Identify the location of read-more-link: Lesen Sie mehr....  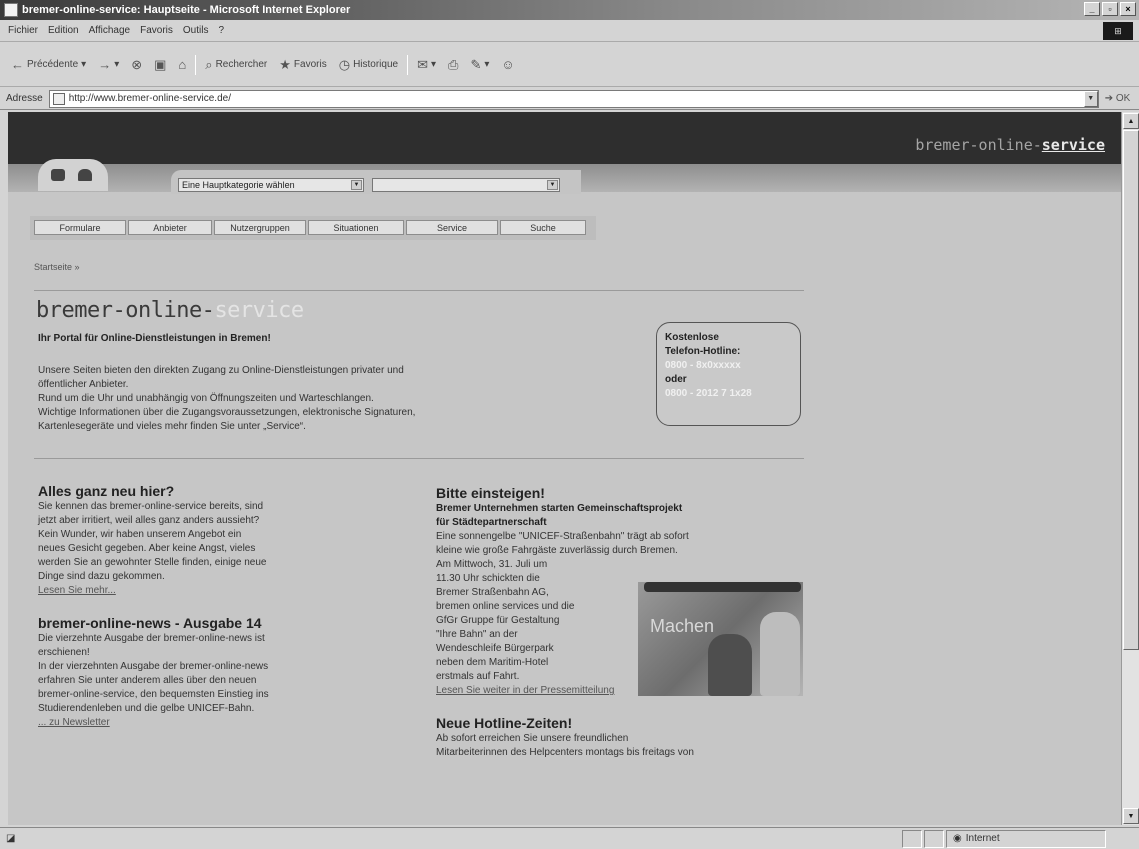
(208, 591).